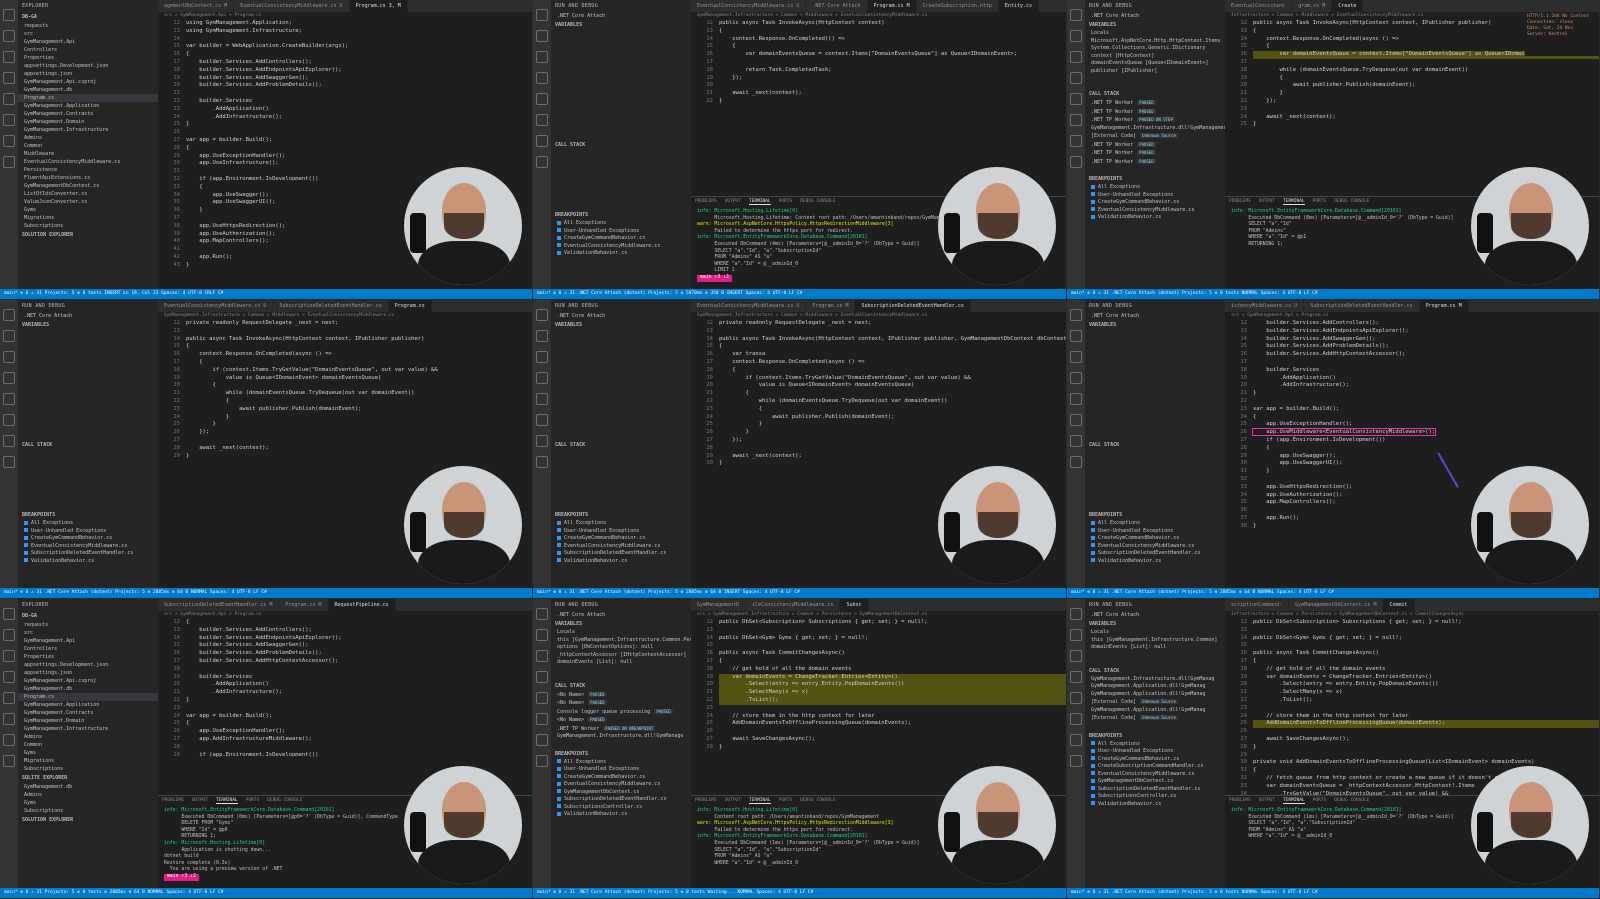 This screenshot has width=1600, height=899. What do you see at coordinates (88, 697) in the screenshot?
I see `file-tree-item: Program.cs` at bounding box center [88, 697].